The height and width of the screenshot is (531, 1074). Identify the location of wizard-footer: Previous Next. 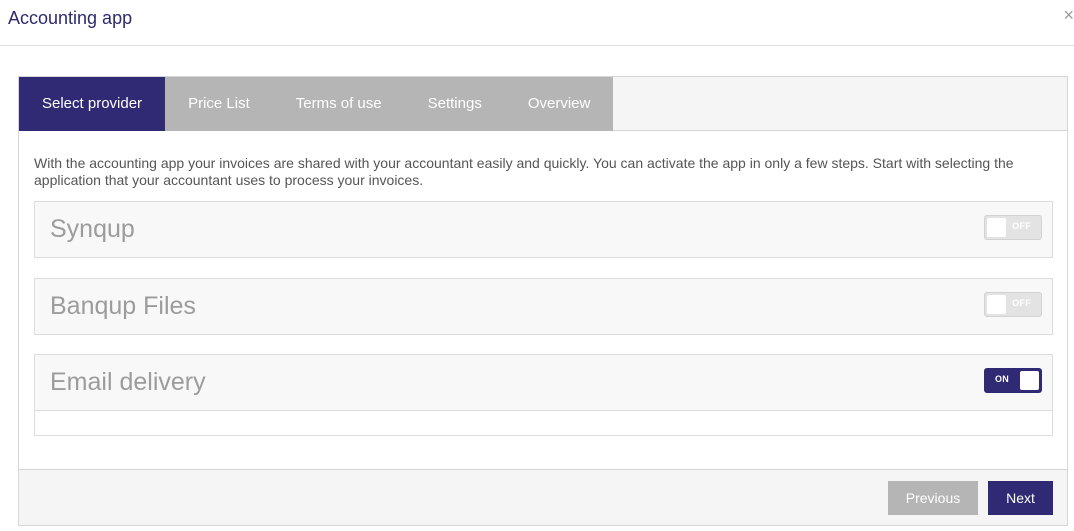
(543, 497).